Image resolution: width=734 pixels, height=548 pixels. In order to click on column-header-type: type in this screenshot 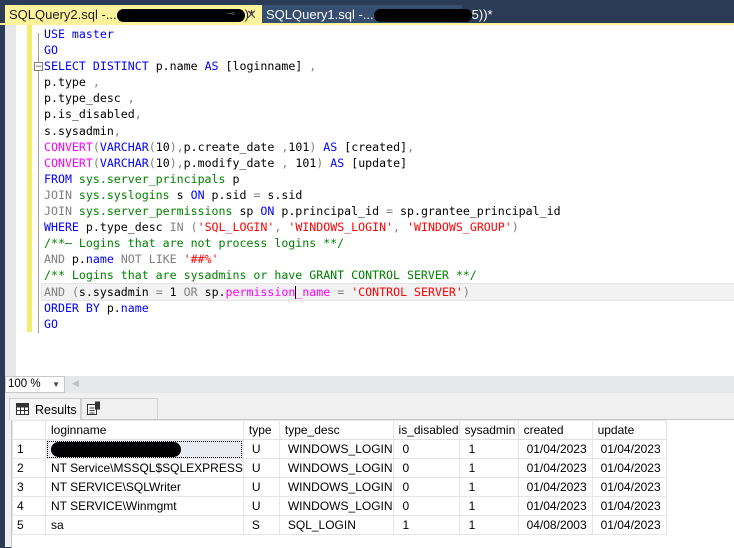, I will do `click(261, 430)`.